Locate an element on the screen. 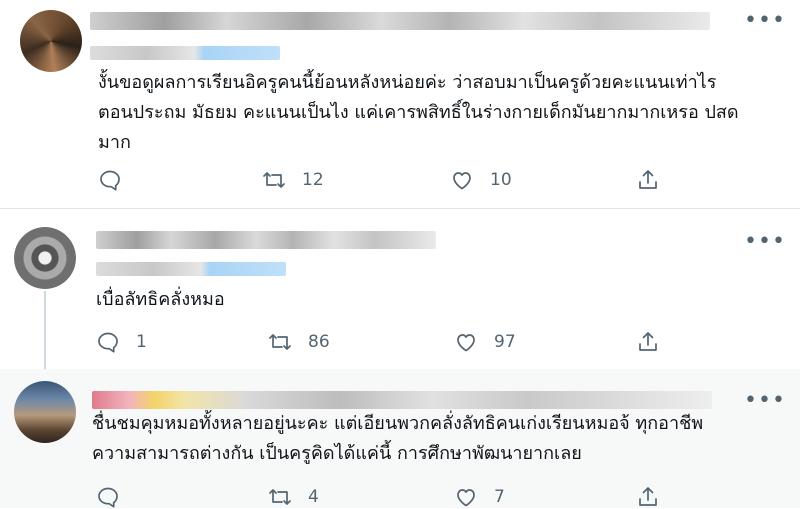  like-count: 10 is located at coordinates (501, 180).